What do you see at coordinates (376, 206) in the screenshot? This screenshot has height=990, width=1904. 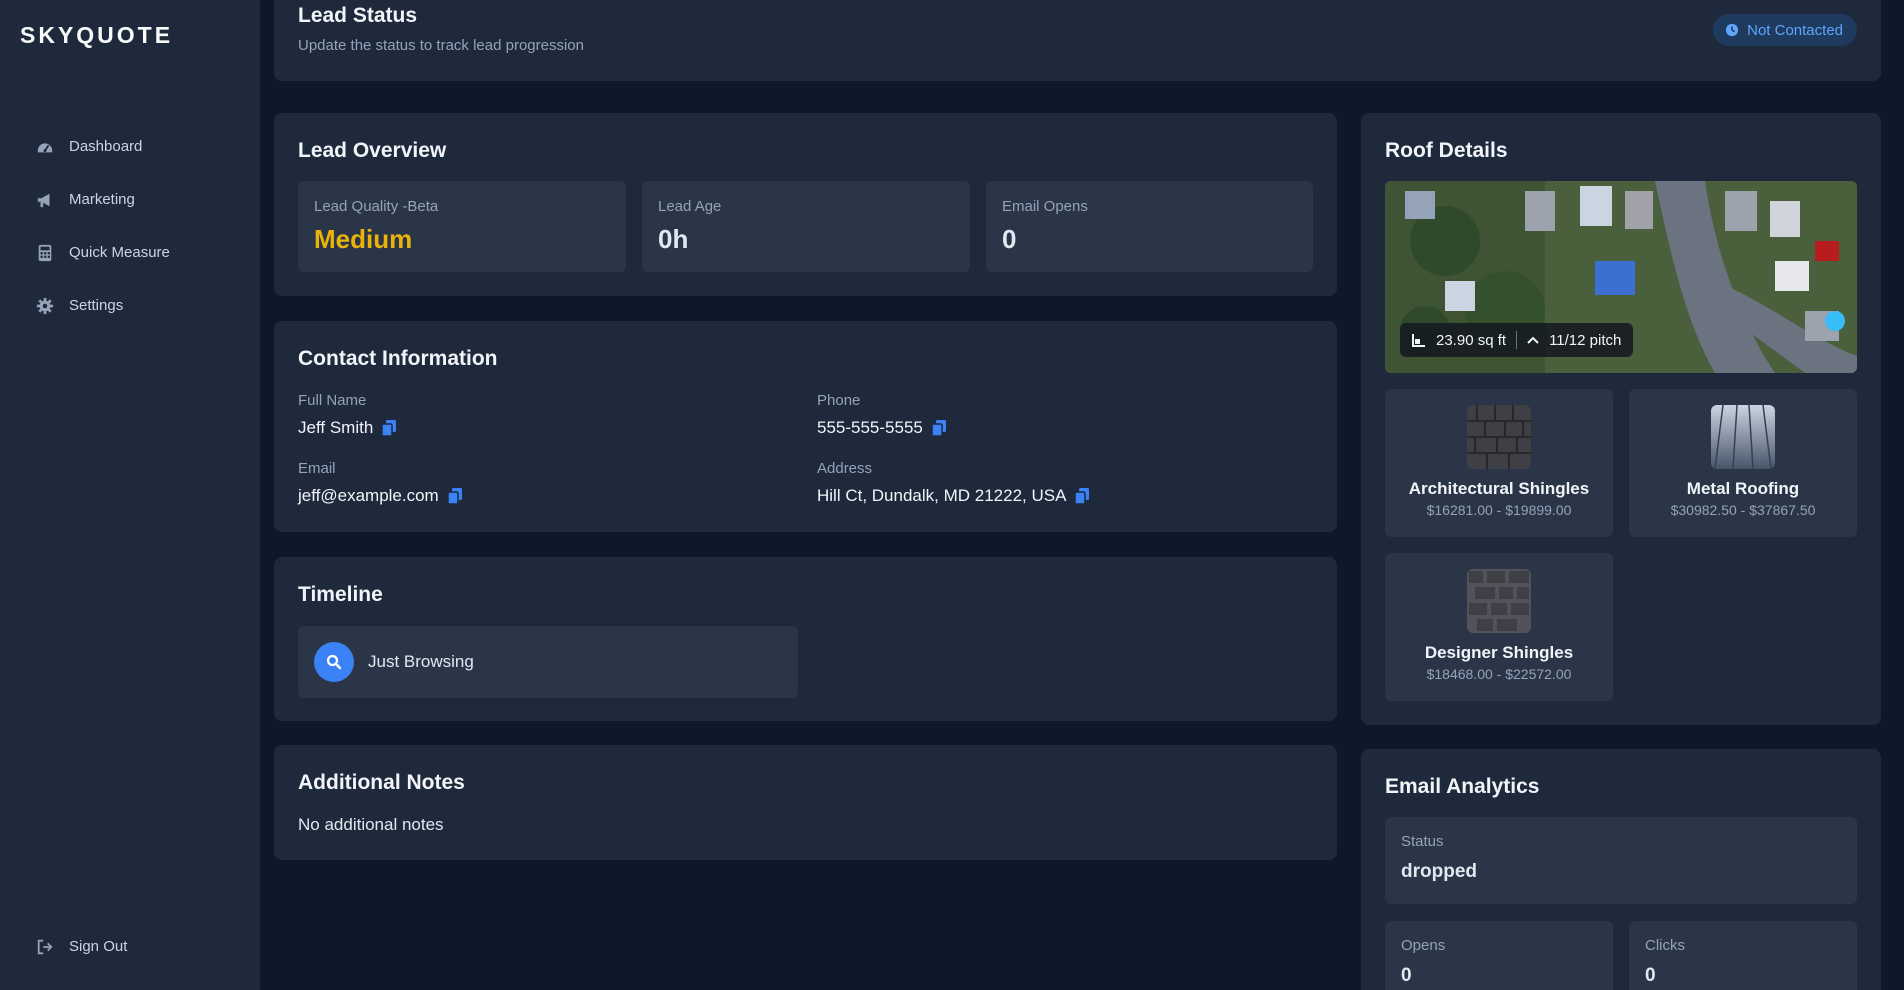 I see `stat-label: Lead Quality -Beta` at bounding box center [376, 206].